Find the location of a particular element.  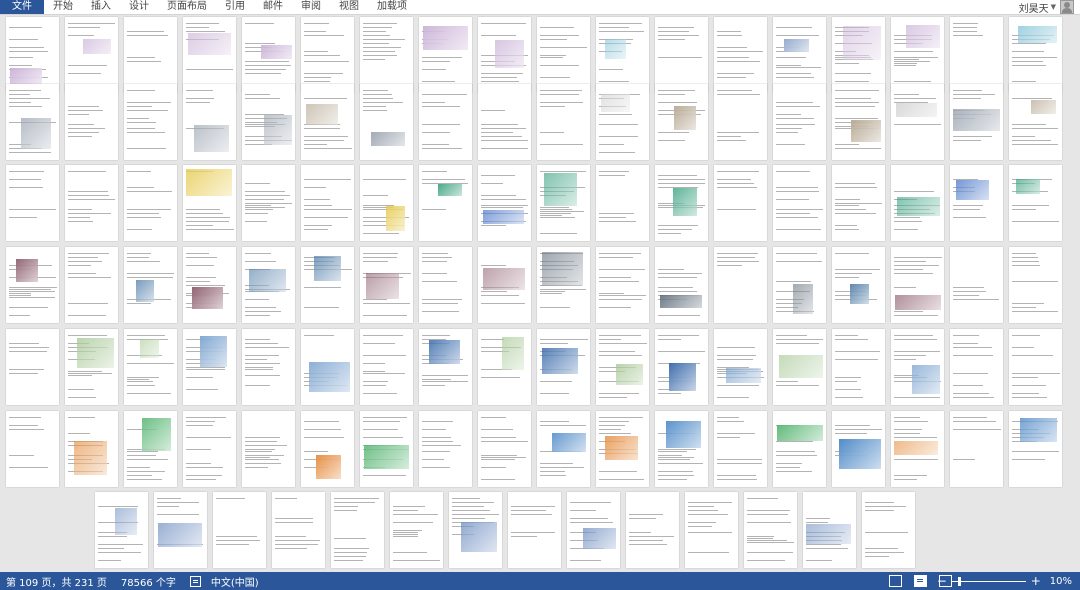

language: 中文(中国) is located at coordinates (235, 581).